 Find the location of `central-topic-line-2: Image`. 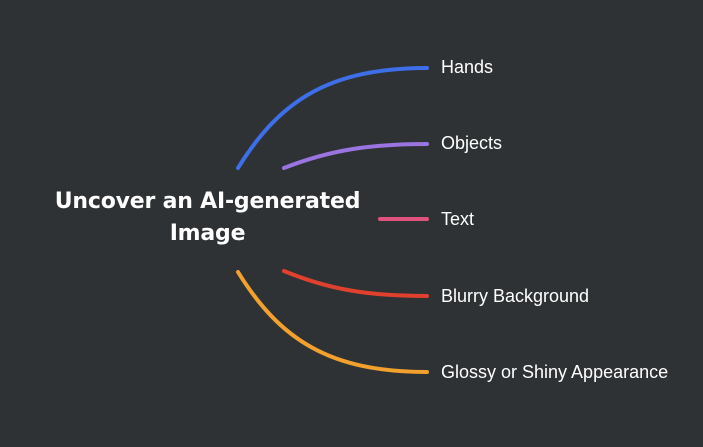

central-topic-line-2: Image is located at coordinates (207, 233).